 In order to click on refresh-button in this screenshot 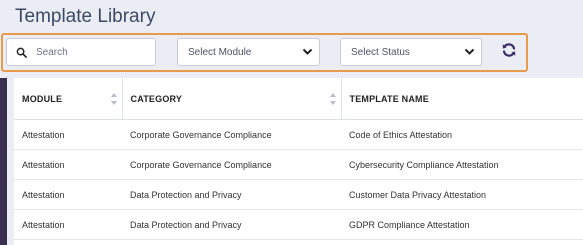, I will do `click(509, 52)`.